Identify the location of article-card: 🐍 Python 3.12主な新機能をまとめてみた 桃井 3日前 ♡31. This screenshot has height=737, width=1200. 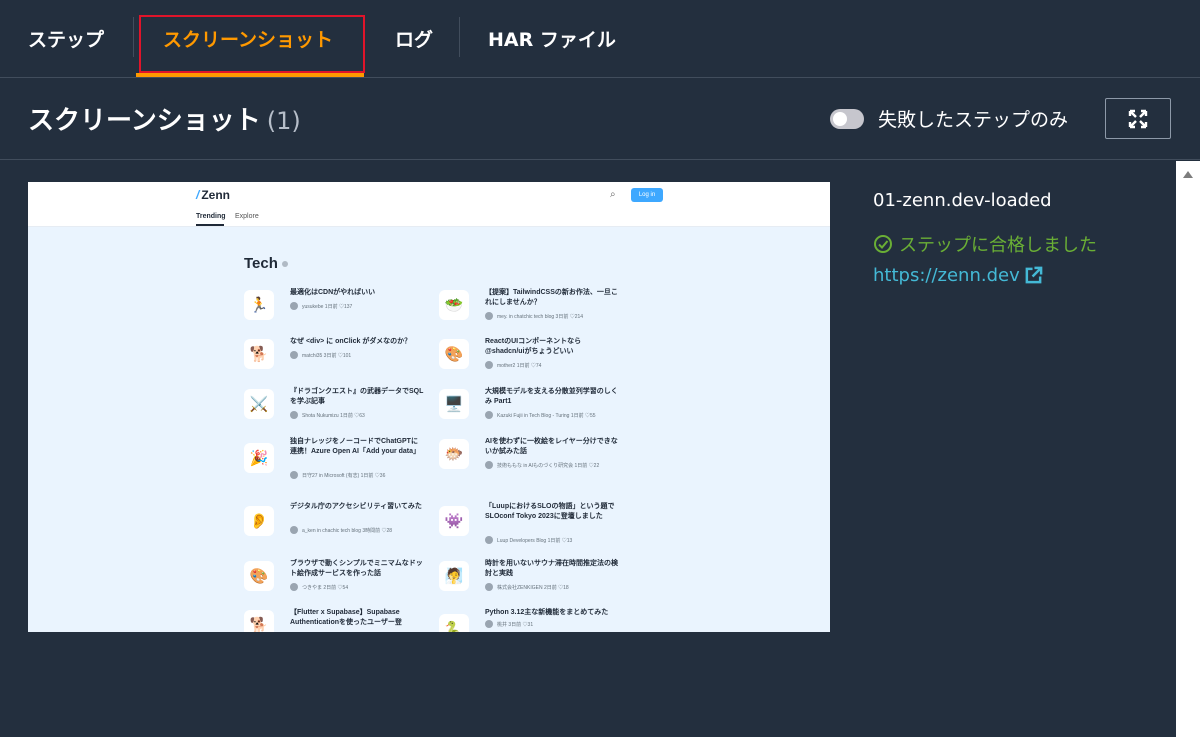
(529, 620).